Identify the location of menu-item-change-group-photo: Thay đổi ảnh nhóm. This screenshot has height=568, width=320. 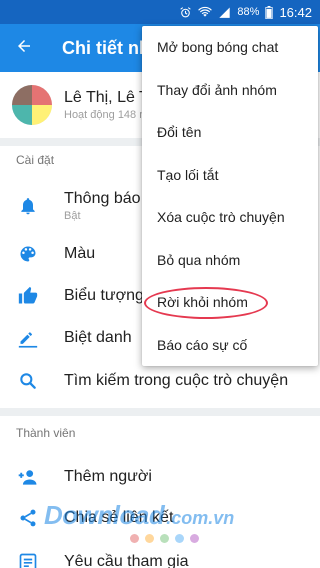
(230, 90).